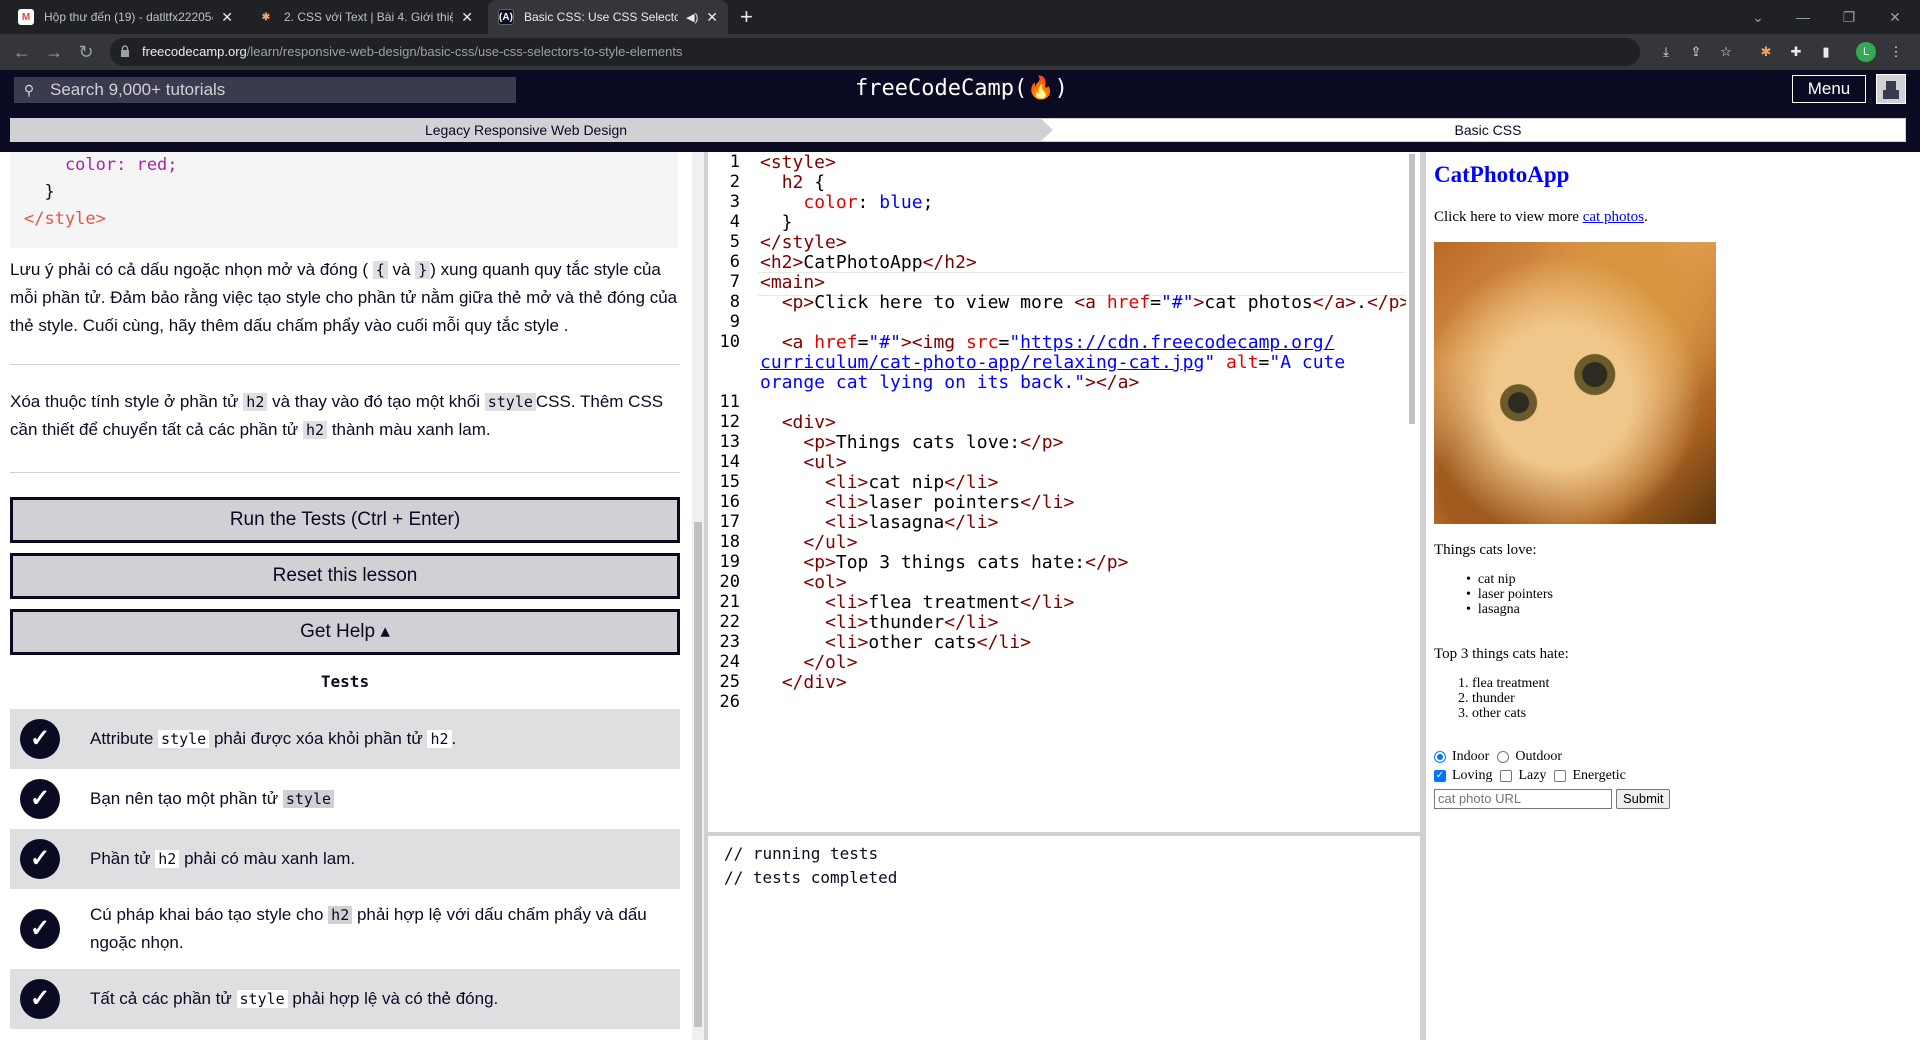  What do you see at coordinates (1796, 52) in the screenshot?
I see `puzzle-icon: ✚` at bounding box center [1796, 52].